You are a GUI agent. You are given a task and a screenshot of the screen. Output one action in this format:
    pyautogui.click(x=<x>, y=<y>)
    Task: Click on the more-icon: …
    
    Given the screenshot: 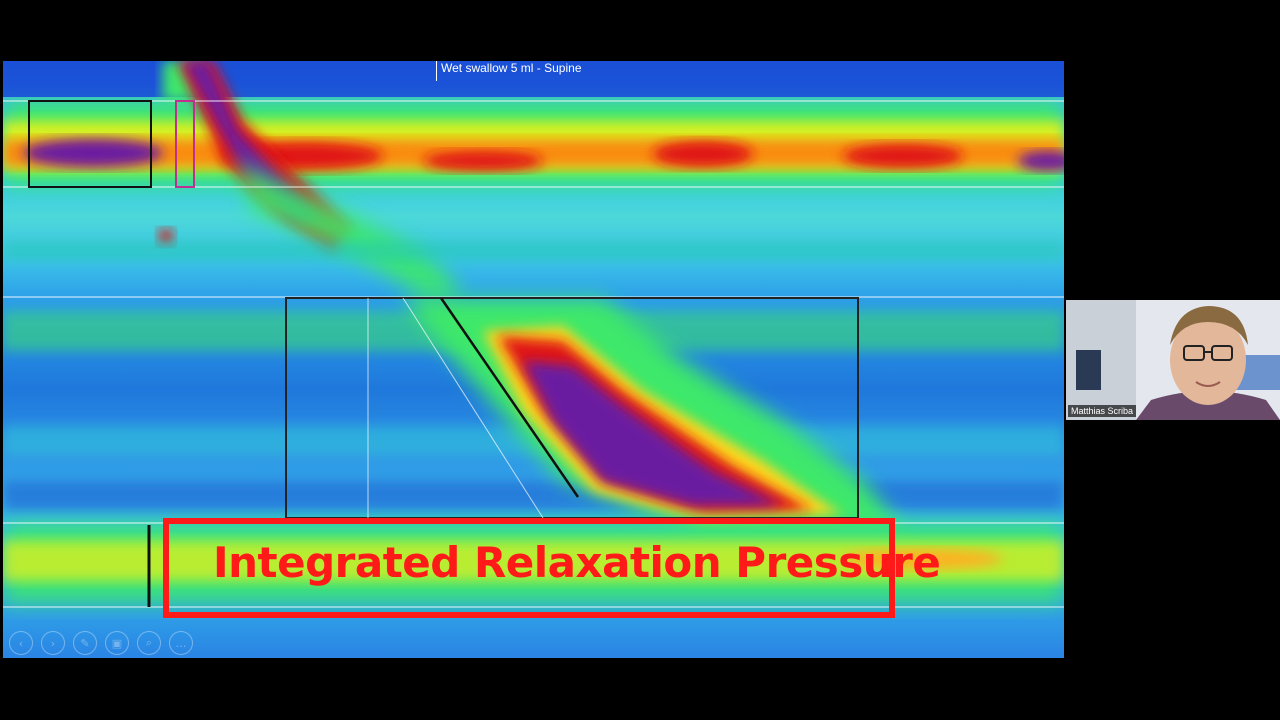 What is the action you would take?
    pyautogui.click(x=181, y=643)
    